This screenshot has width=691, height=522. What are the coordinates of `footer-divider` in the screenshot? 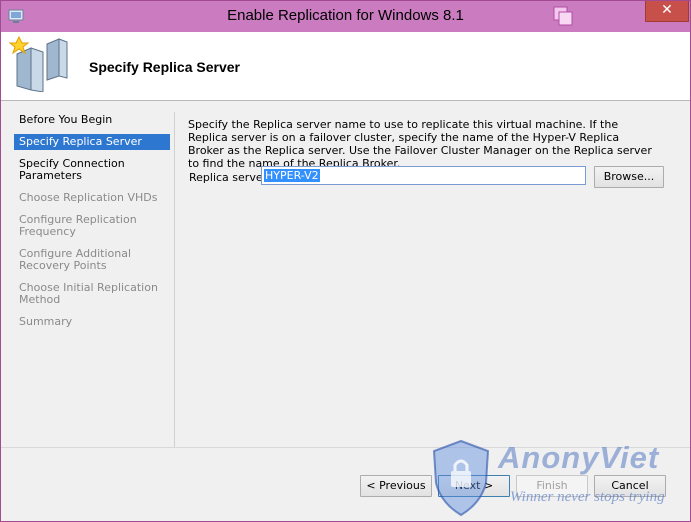 It's located at (345, 447).